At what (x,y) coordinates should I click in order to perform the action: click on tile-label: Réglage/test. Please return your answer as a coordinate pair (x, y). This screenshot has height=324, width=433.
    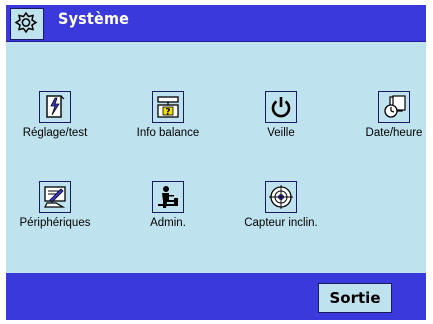
    Looking at the image, I should click on (55, 133).